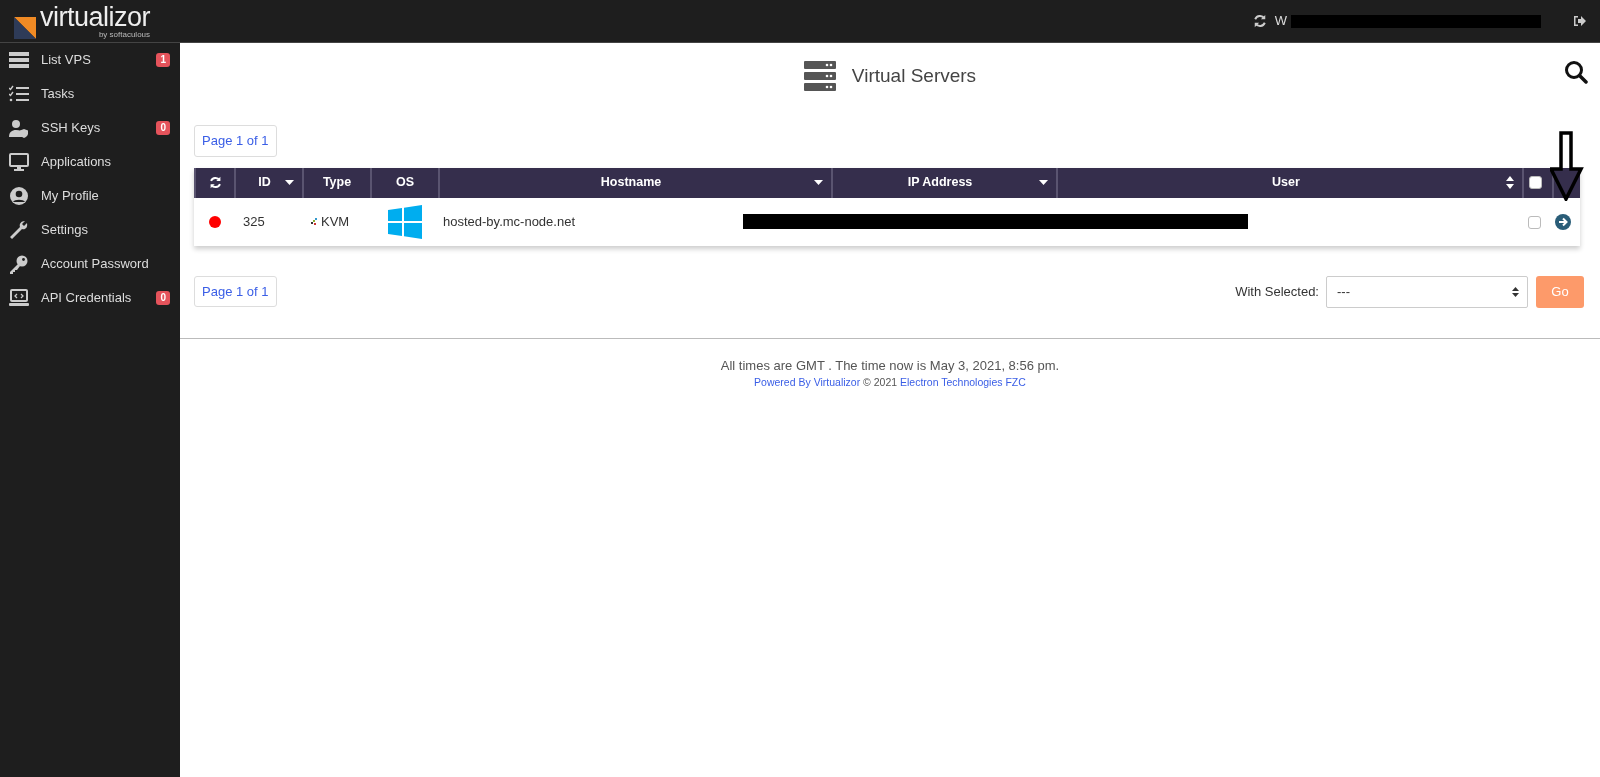 The height and width of the screenshot is (777, 1600). I want to click on user-name: W, so click(1280, 21).